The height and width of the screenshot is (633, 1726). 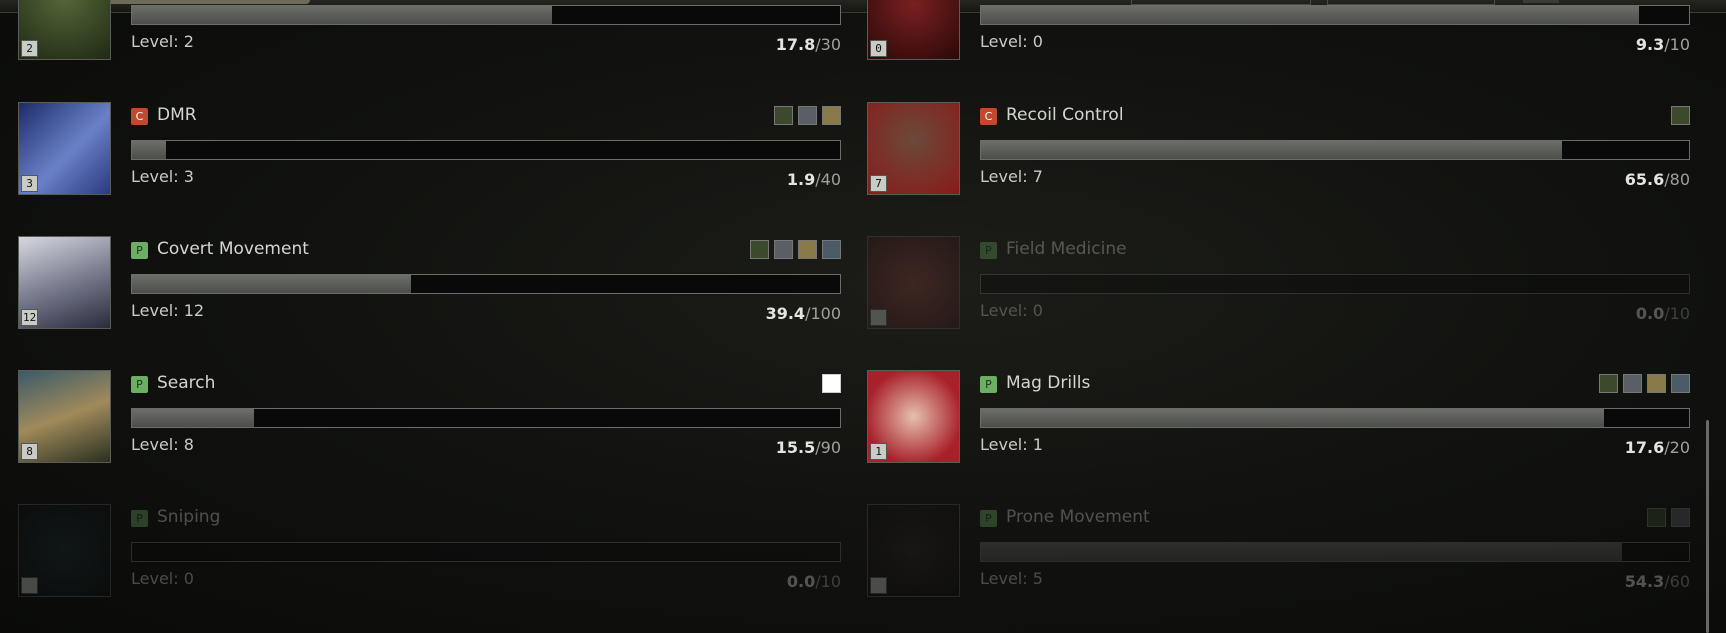 What do you see at coordinates (1656, 517) in the screenshot?
I see `prone-buff-icon` at bounding box center [1656, 517].